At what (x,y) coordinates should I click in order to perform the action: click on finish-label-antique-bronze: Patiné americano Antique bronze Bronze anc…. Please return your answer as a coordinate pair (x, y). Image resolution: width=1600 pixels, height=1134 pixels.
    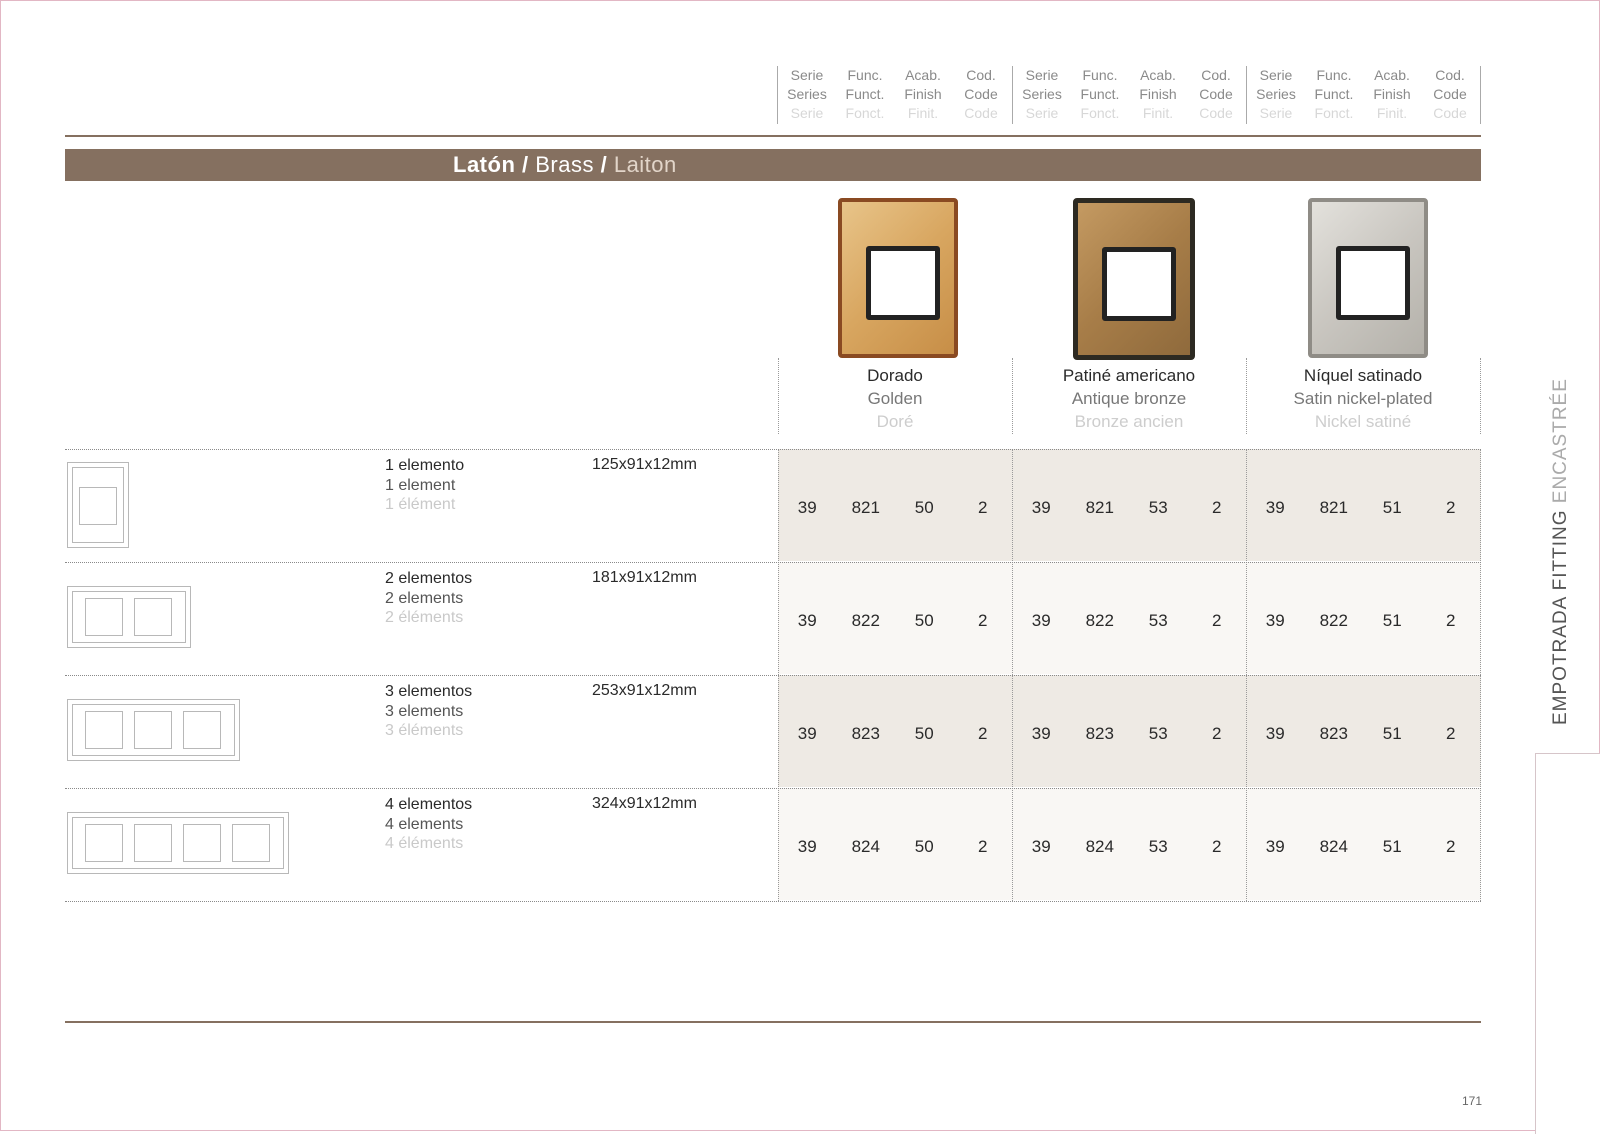
    Looking at the image, I should click on (1129, 398).